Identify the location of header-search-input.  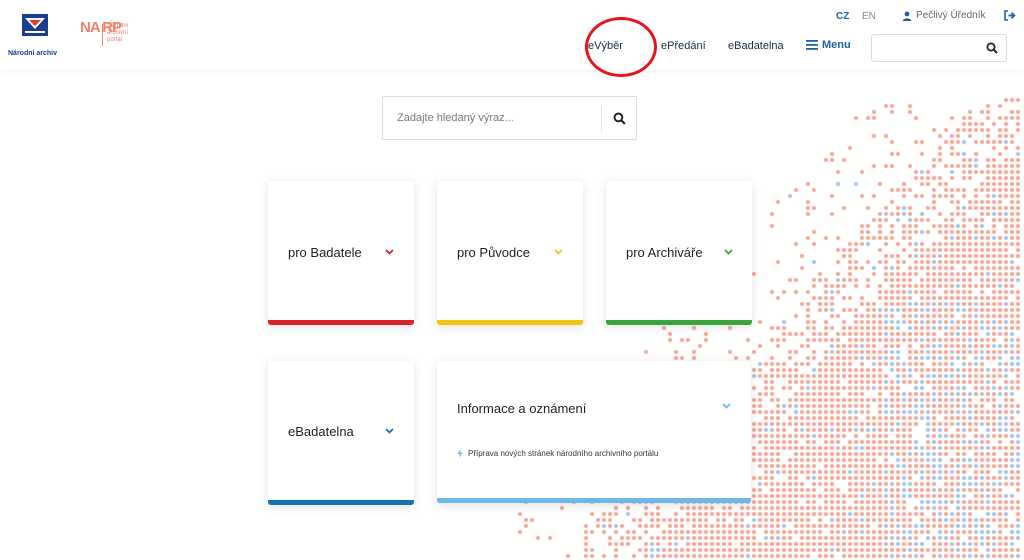
(939, 48).